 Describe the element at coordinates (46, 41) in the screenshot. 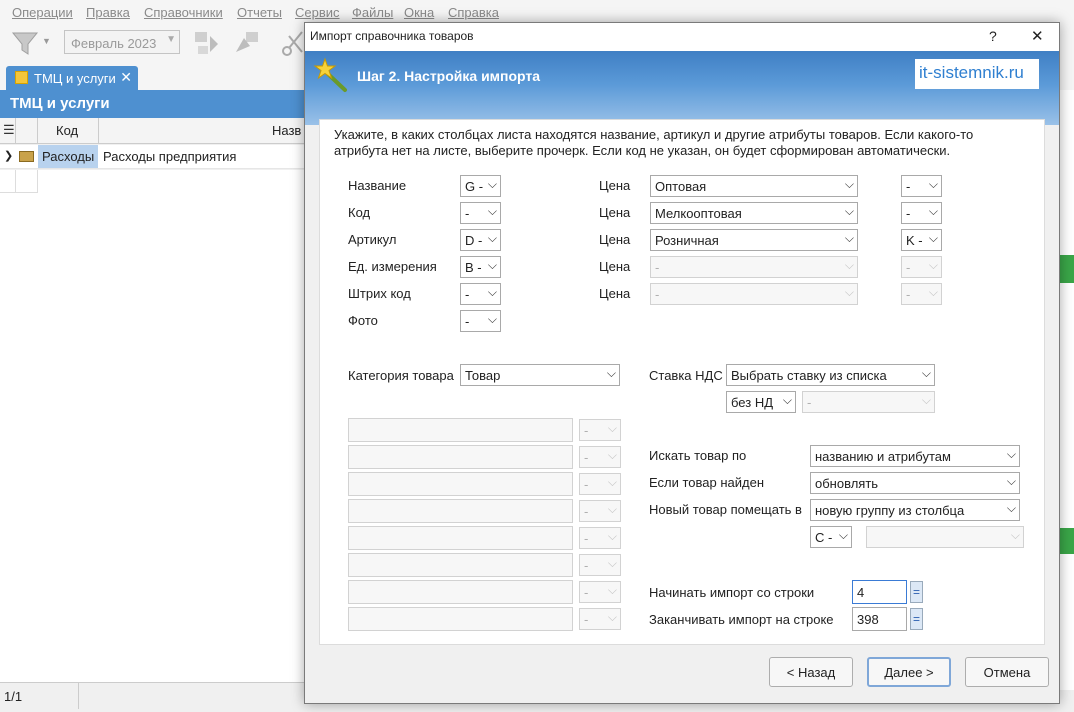

I see `filter-dropdown-icon: ▼` at that location.